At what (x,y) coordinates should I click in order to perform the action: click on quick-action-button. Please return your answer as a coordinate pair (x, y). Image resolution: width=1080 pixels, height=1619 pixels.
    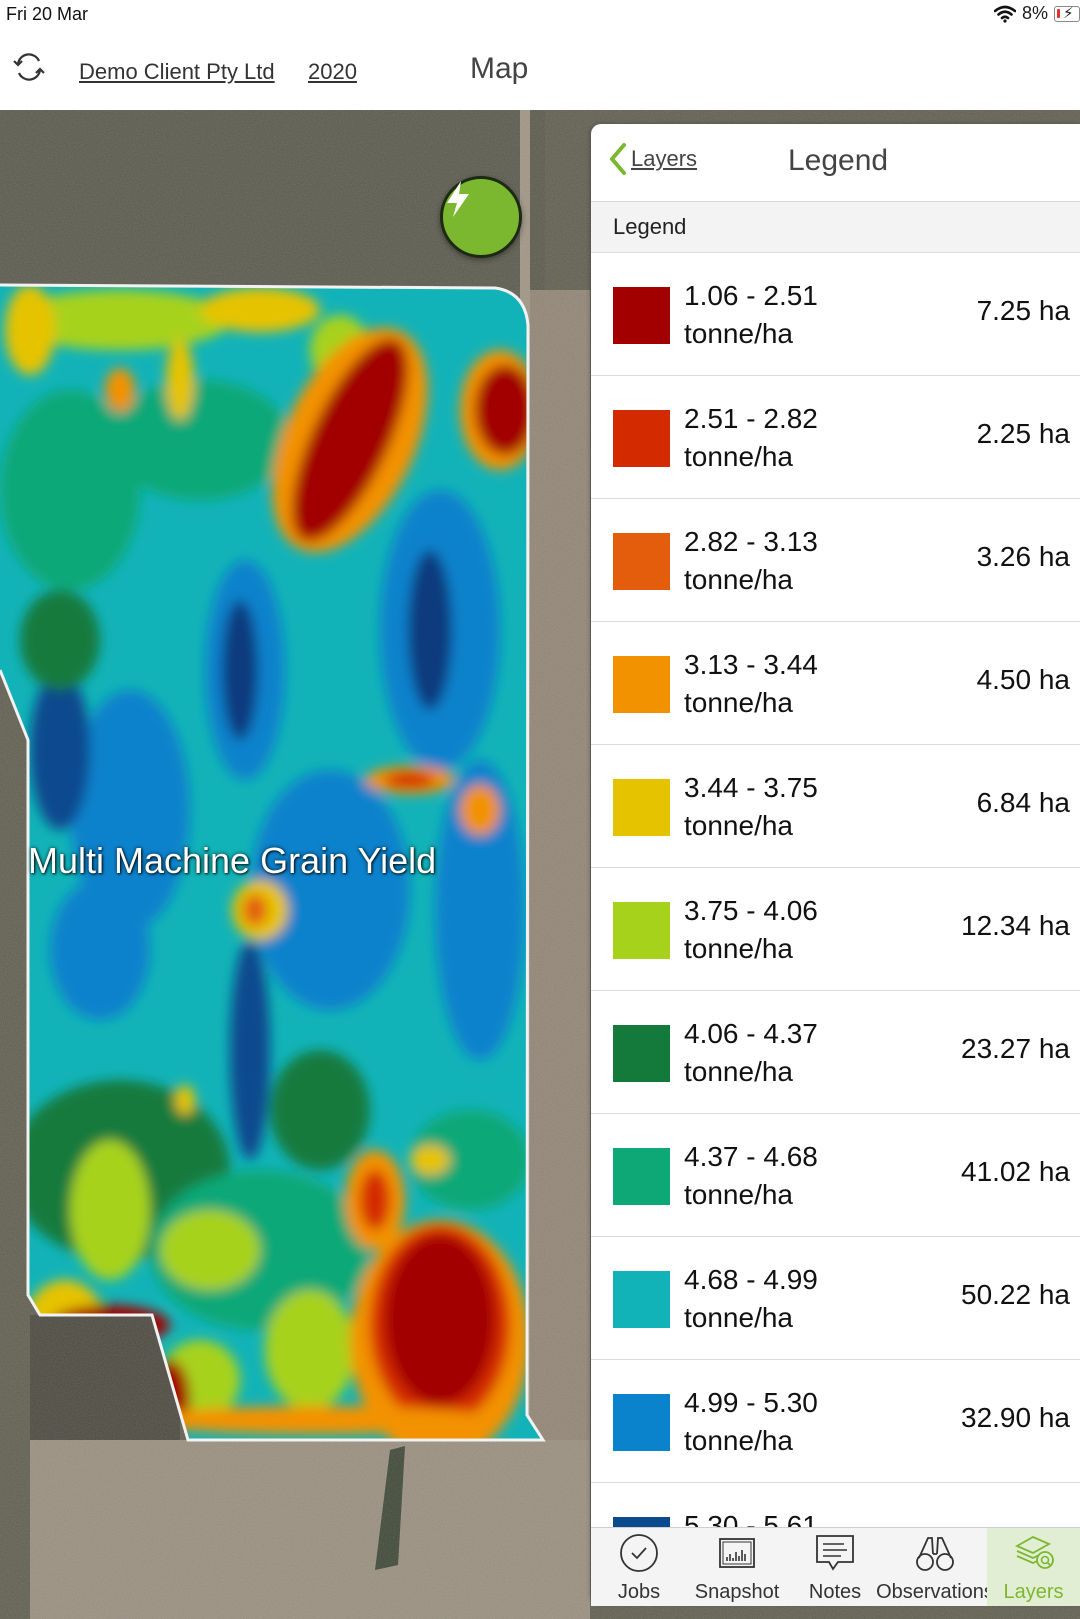
    Looking at the image, I should click on (481, 217).